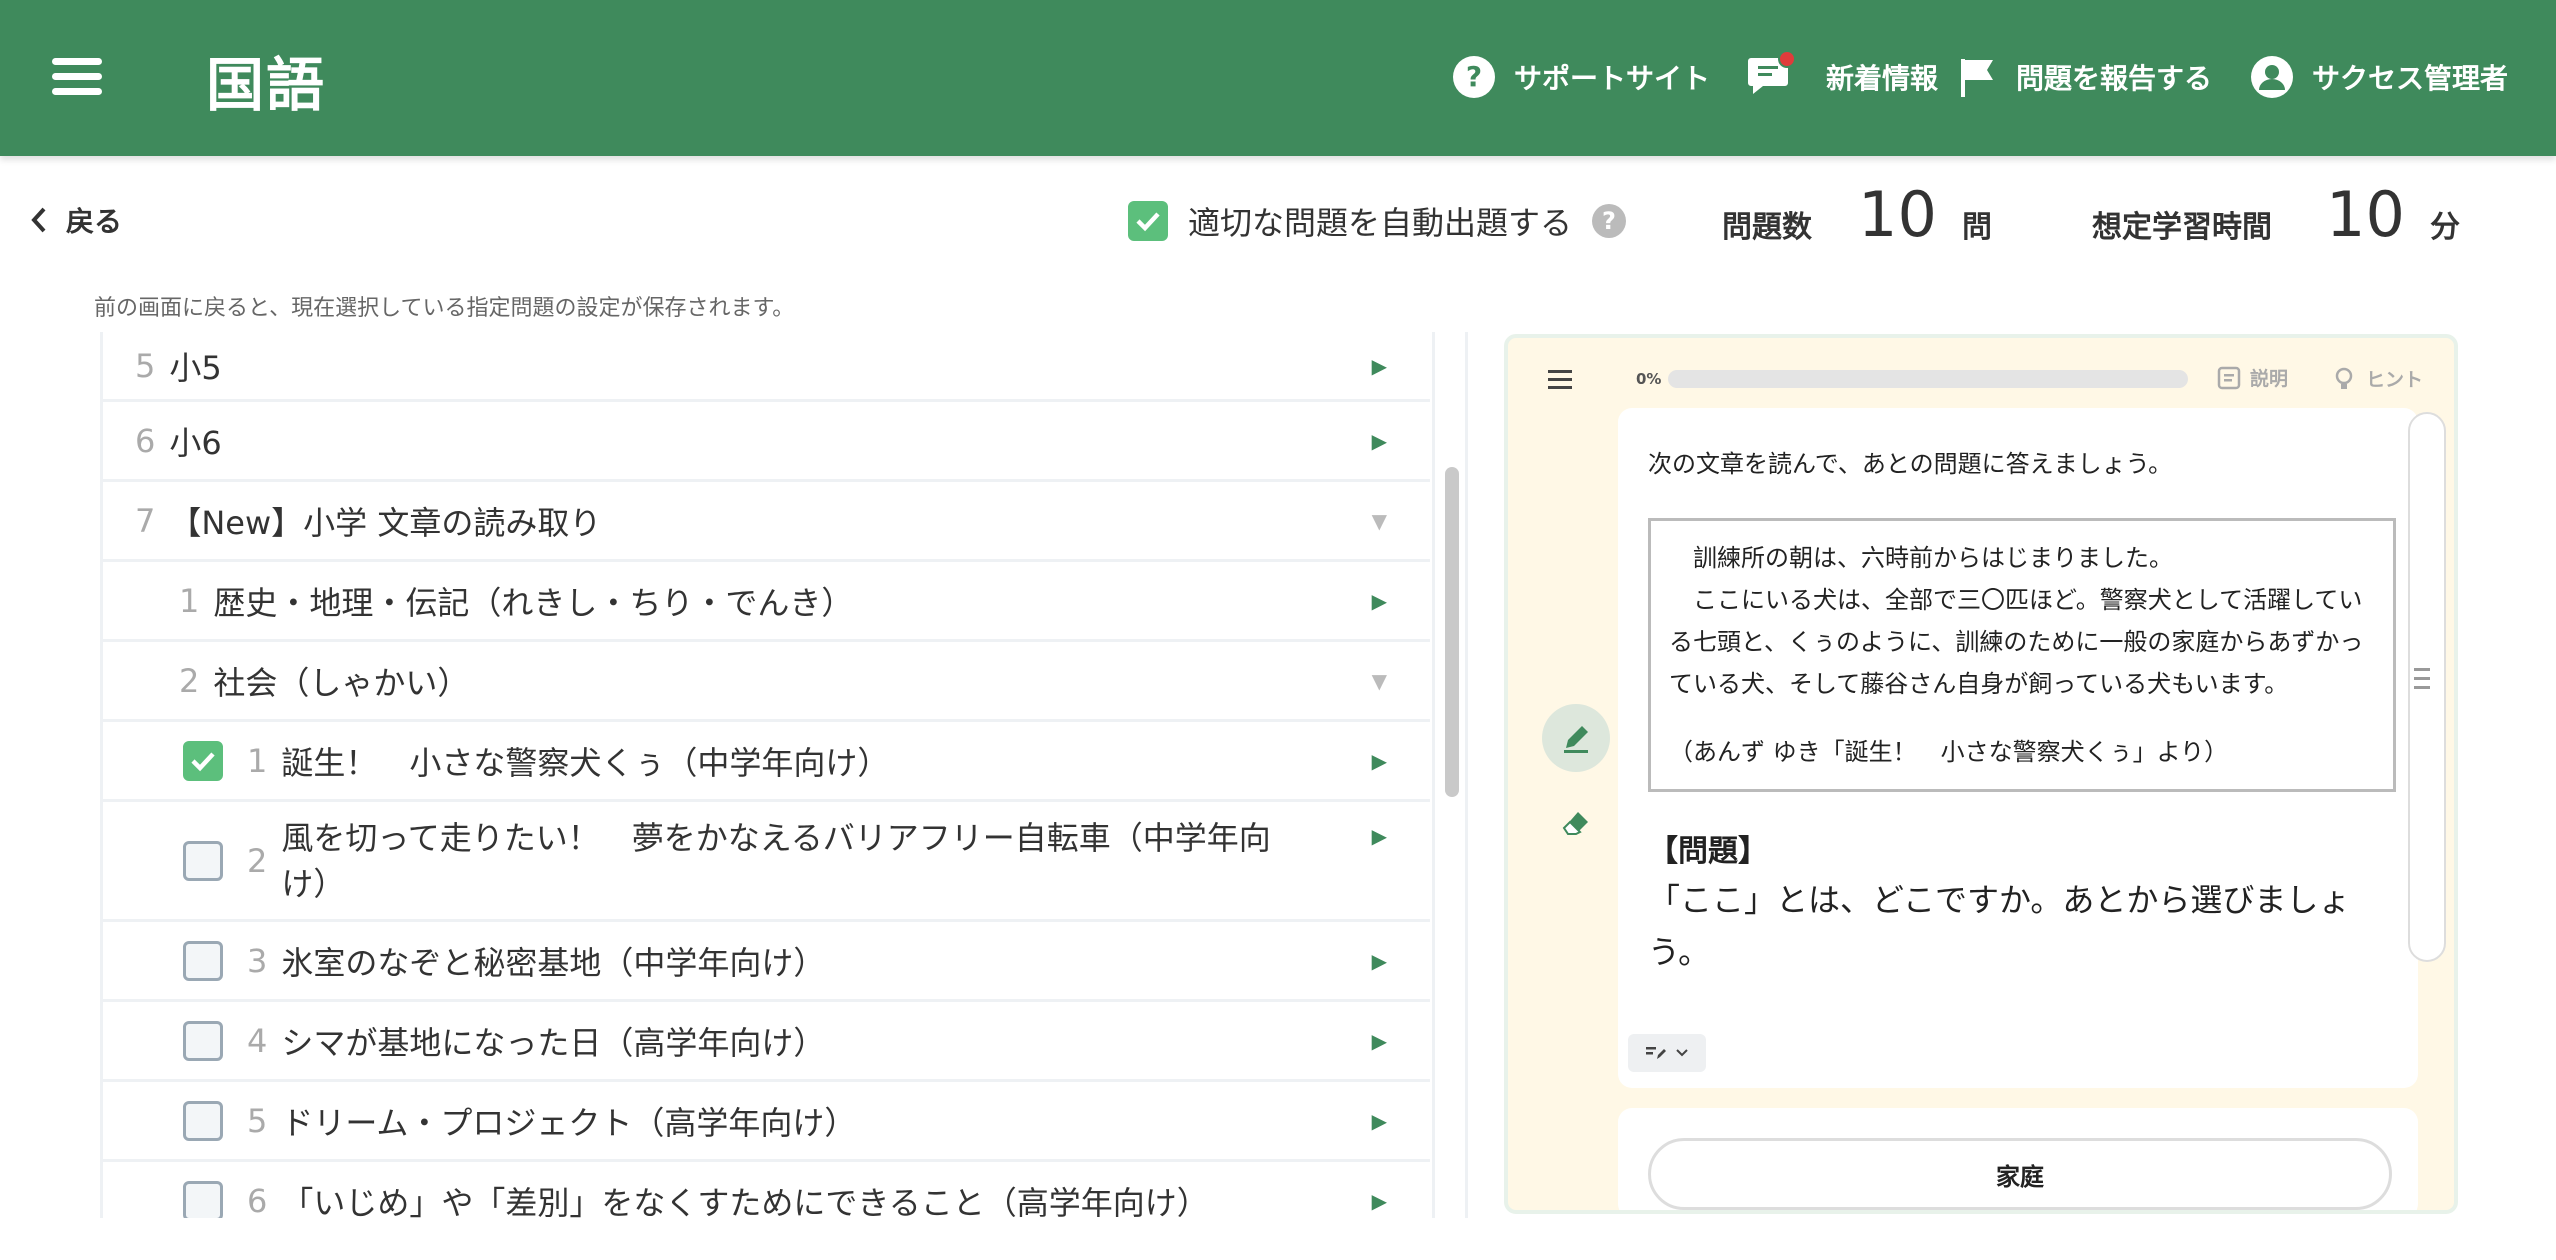 This screenshot has height=1260, width=2556. I want to click on answer-options: 家庭, so click(2018, 1159).